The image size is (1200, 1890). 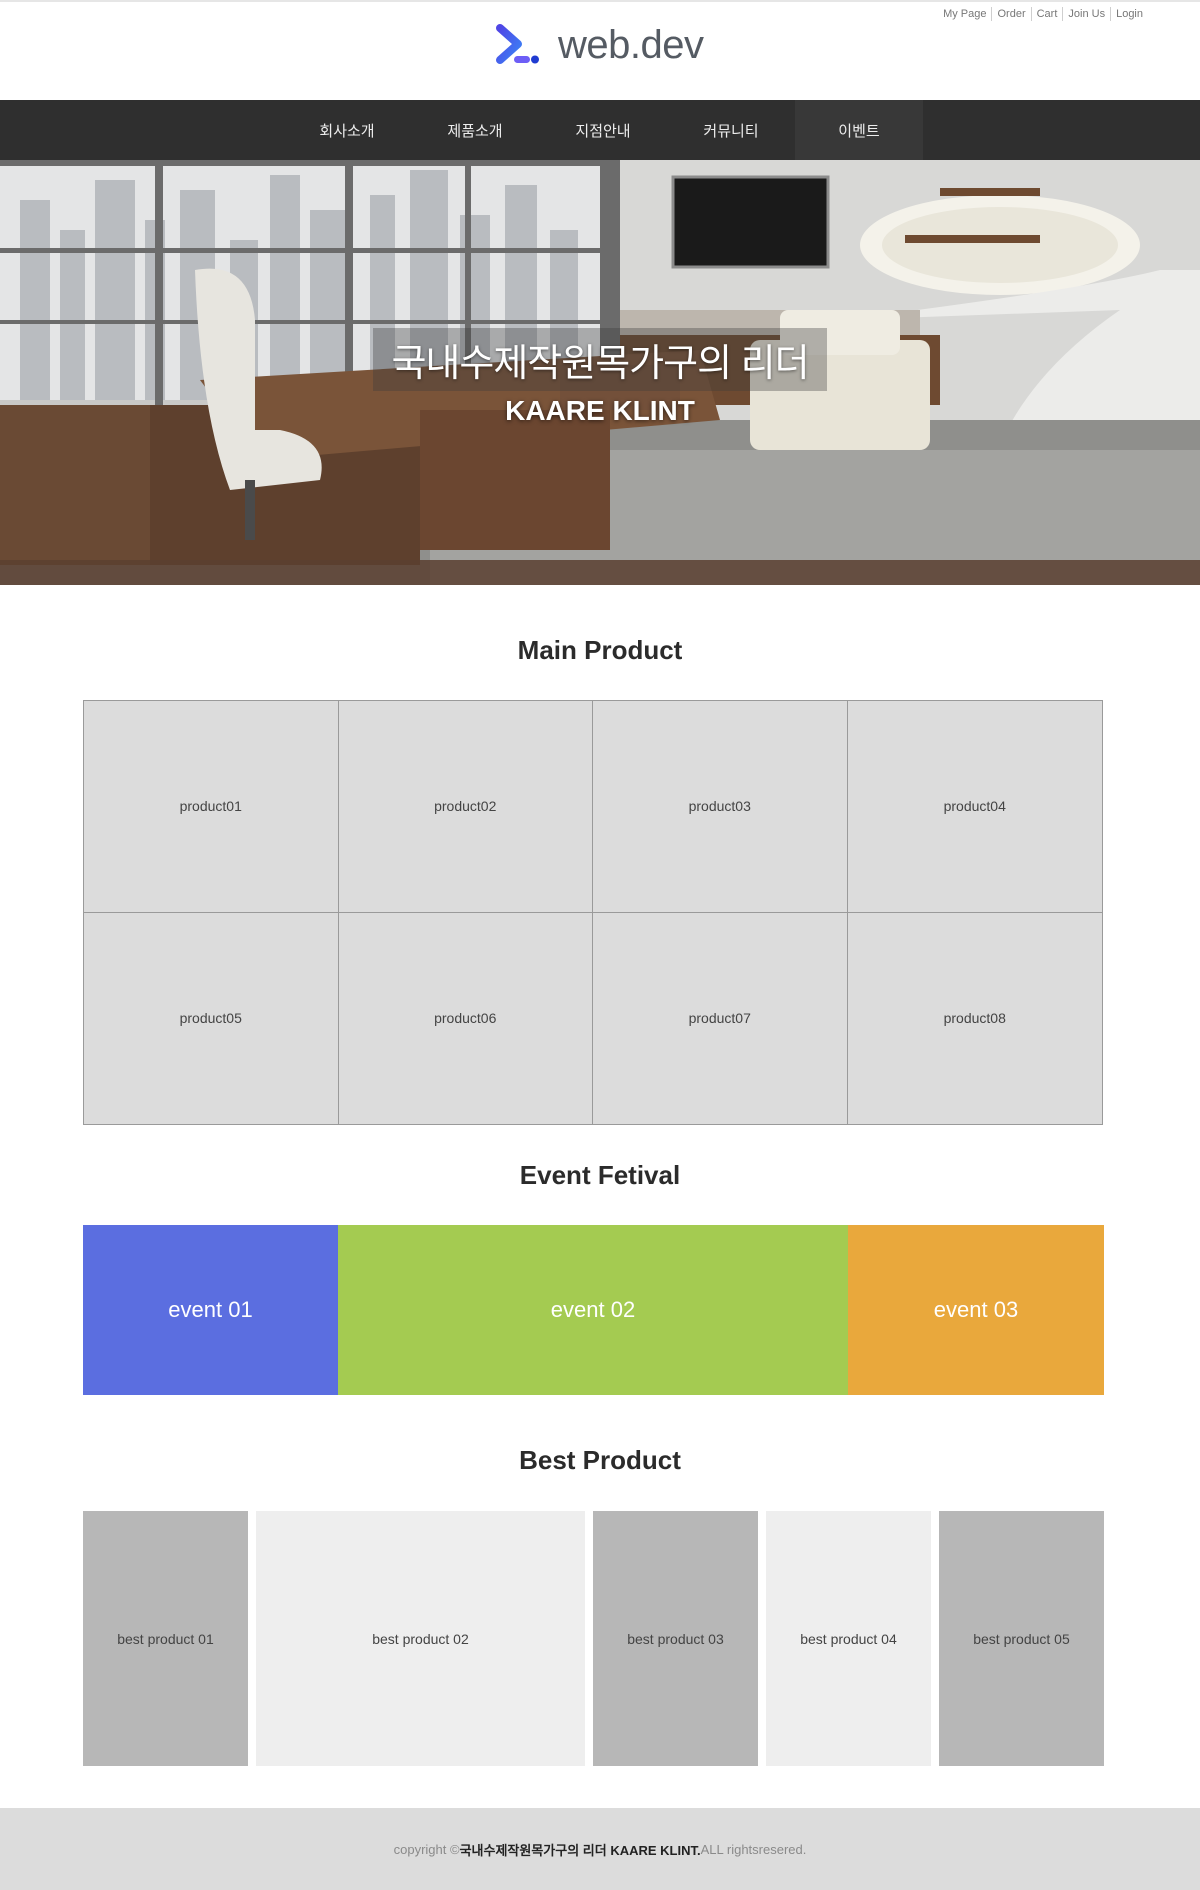 I want to click on main-nav: 회사소개 제품소개 지점안내 커뮤니티 이벤트, so click(x=600, y=130).